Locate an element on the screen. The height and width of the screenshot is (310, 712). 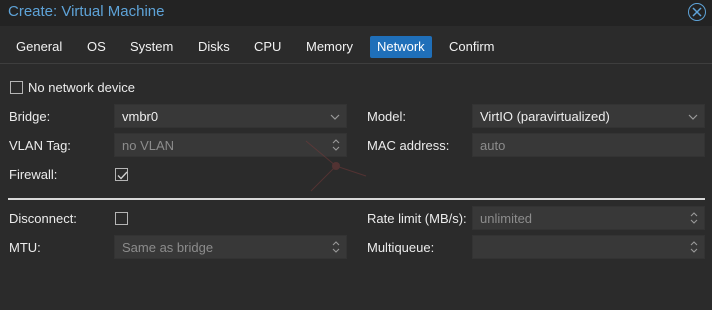
watermark-logo is located at coordinates (356, 167).